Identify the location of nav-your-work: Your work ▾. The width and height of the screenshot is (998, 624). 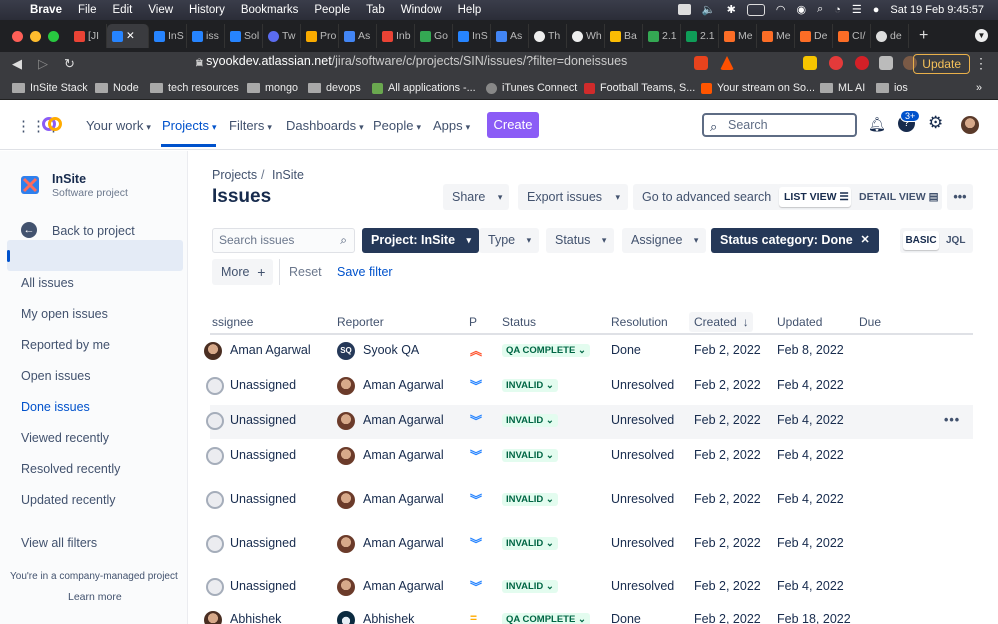
(118, 125).